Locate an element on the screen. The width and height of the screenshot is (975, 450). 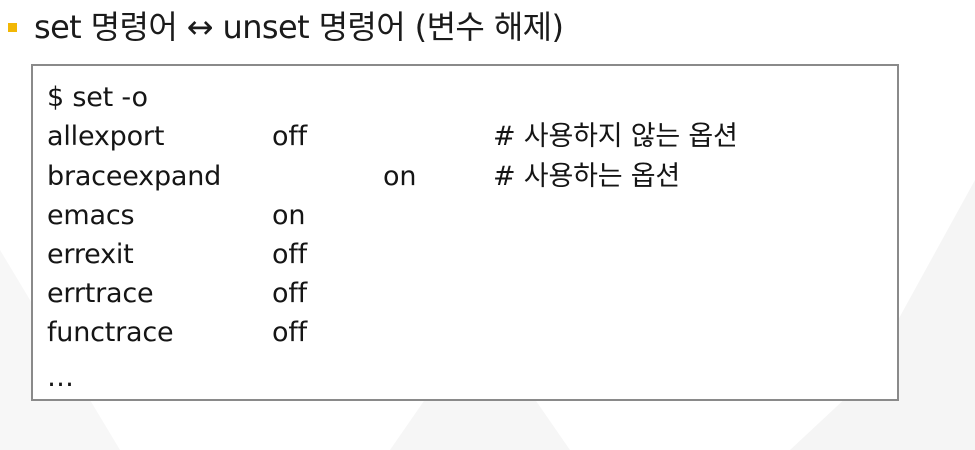
option-name: errtrace is located at coordinates (100, 293).